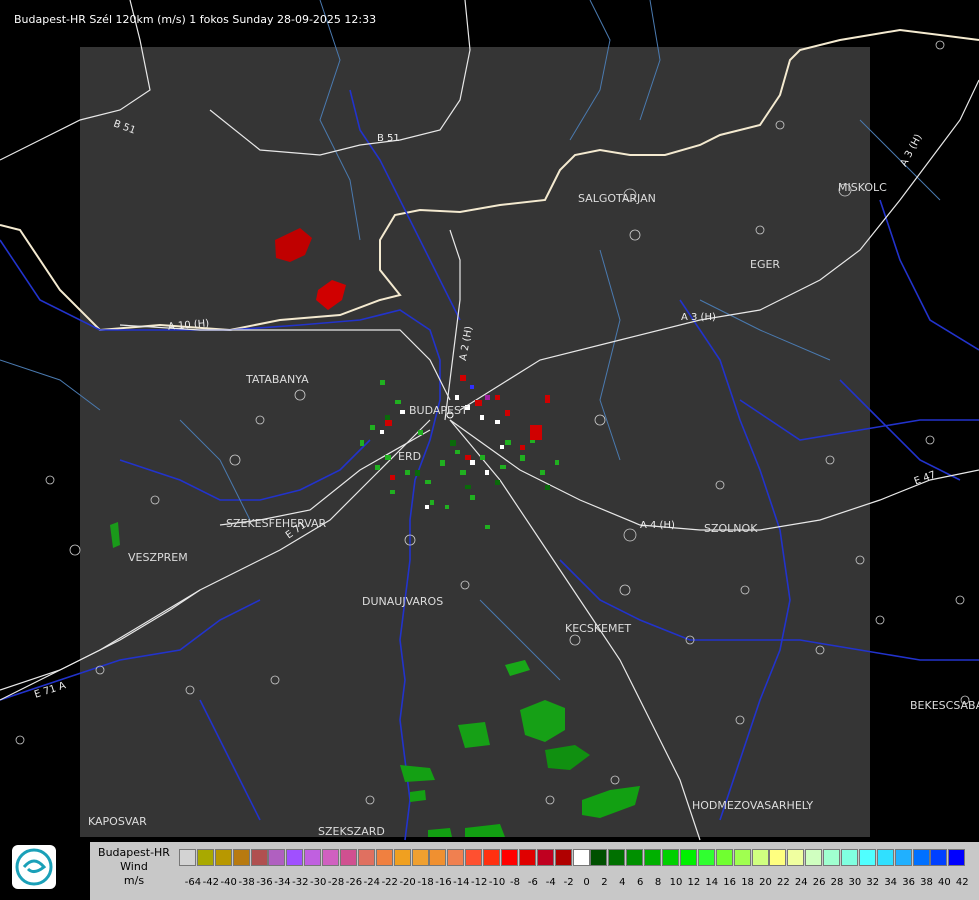 This screenshot has height=900, width=979. What do you see at coordinates (640, 882) in the screenshot?
I see `legend-tick-label: 6` at bounding box center [640, 882].